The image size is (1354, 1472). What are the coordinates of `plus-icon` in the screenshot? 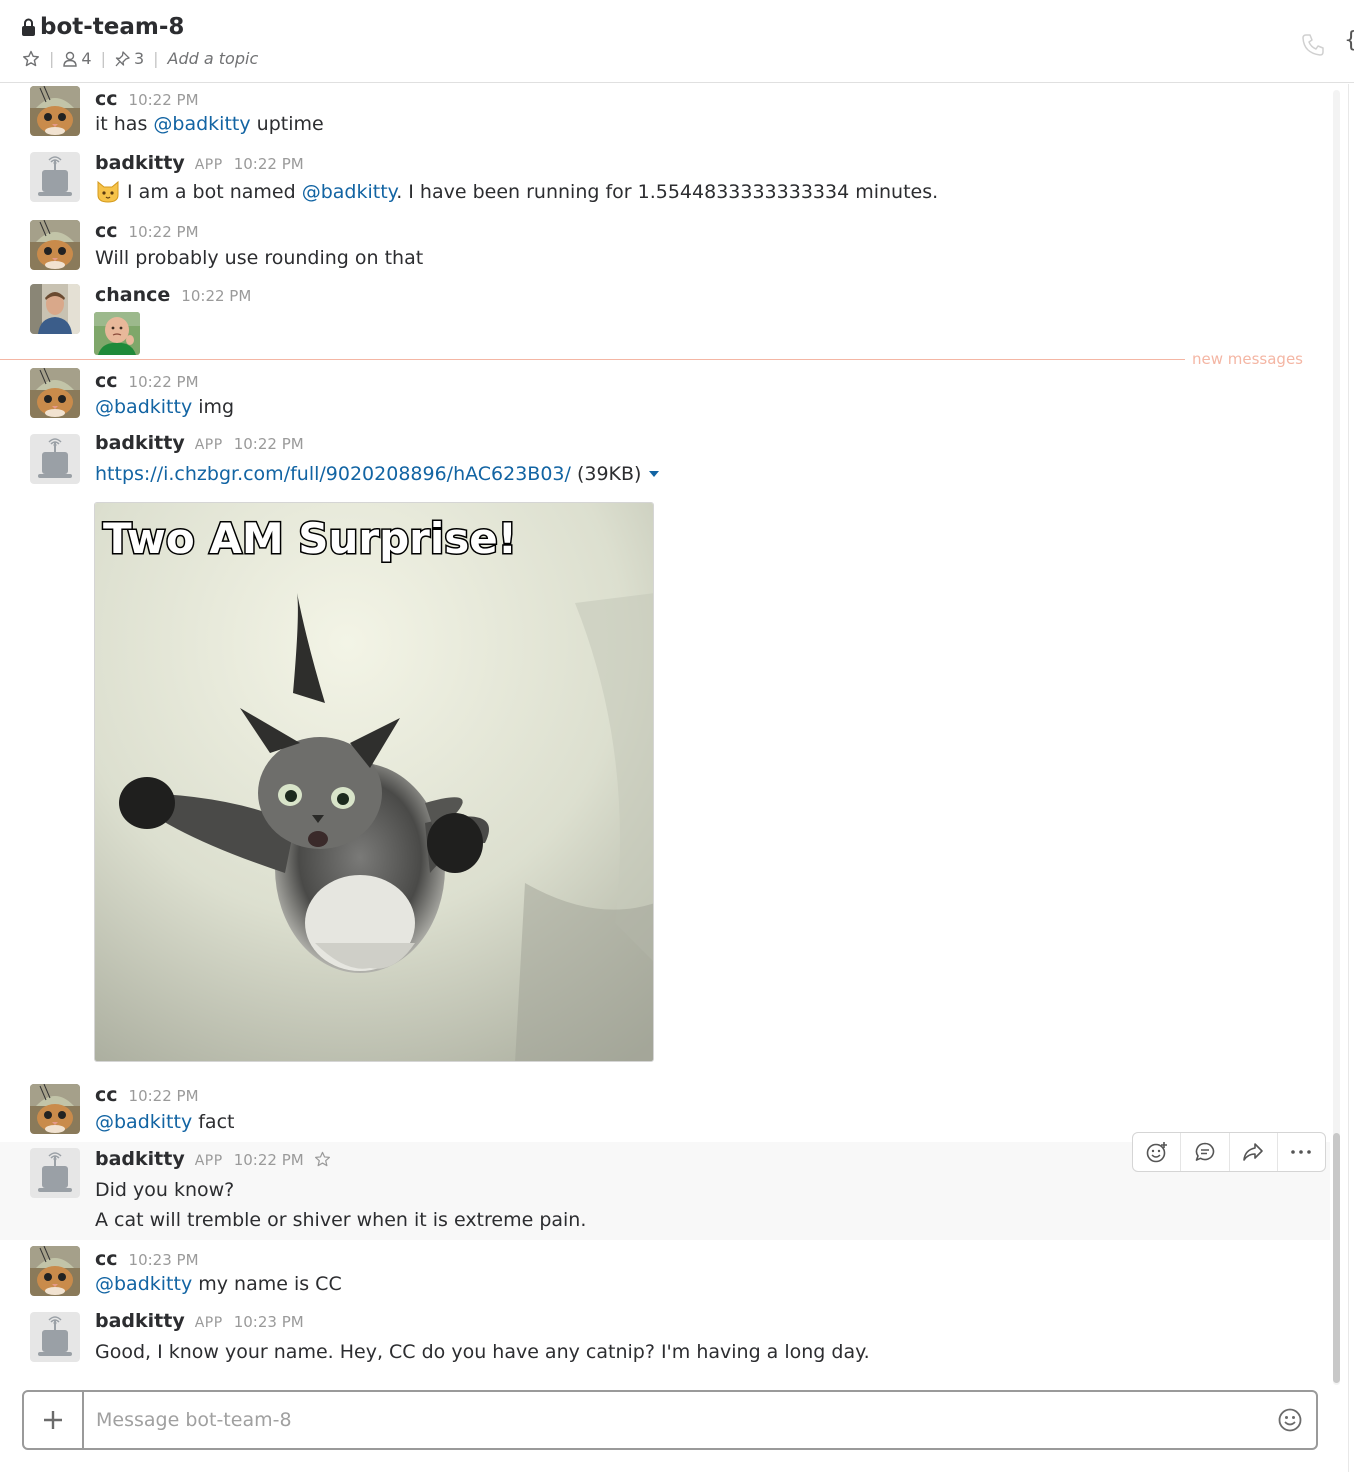 It's located at (53, 1420).